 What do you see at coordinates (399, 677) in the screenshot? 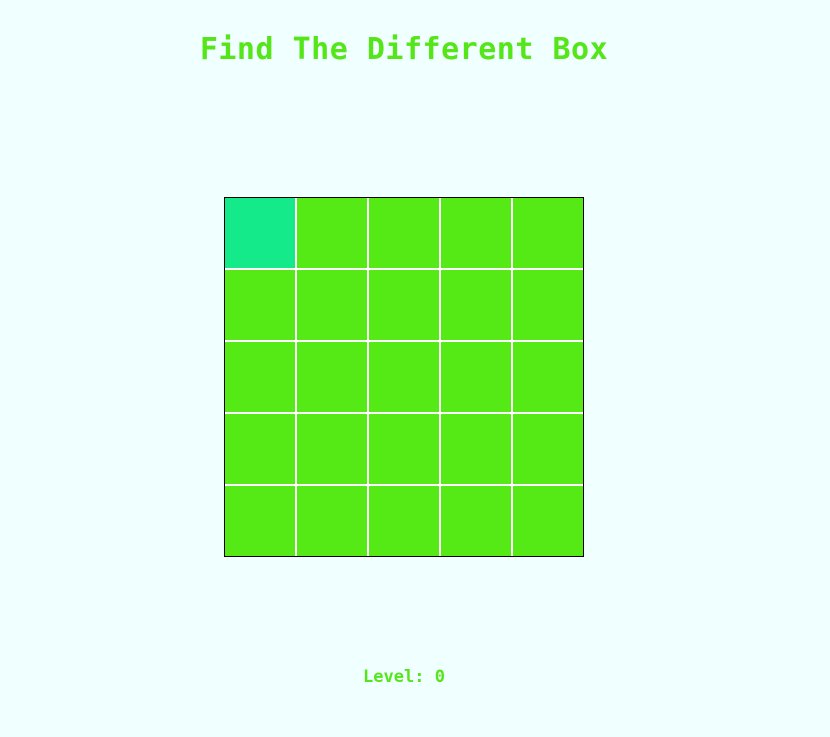
I see `level-label: Level:` at bounding box center [399, 677].